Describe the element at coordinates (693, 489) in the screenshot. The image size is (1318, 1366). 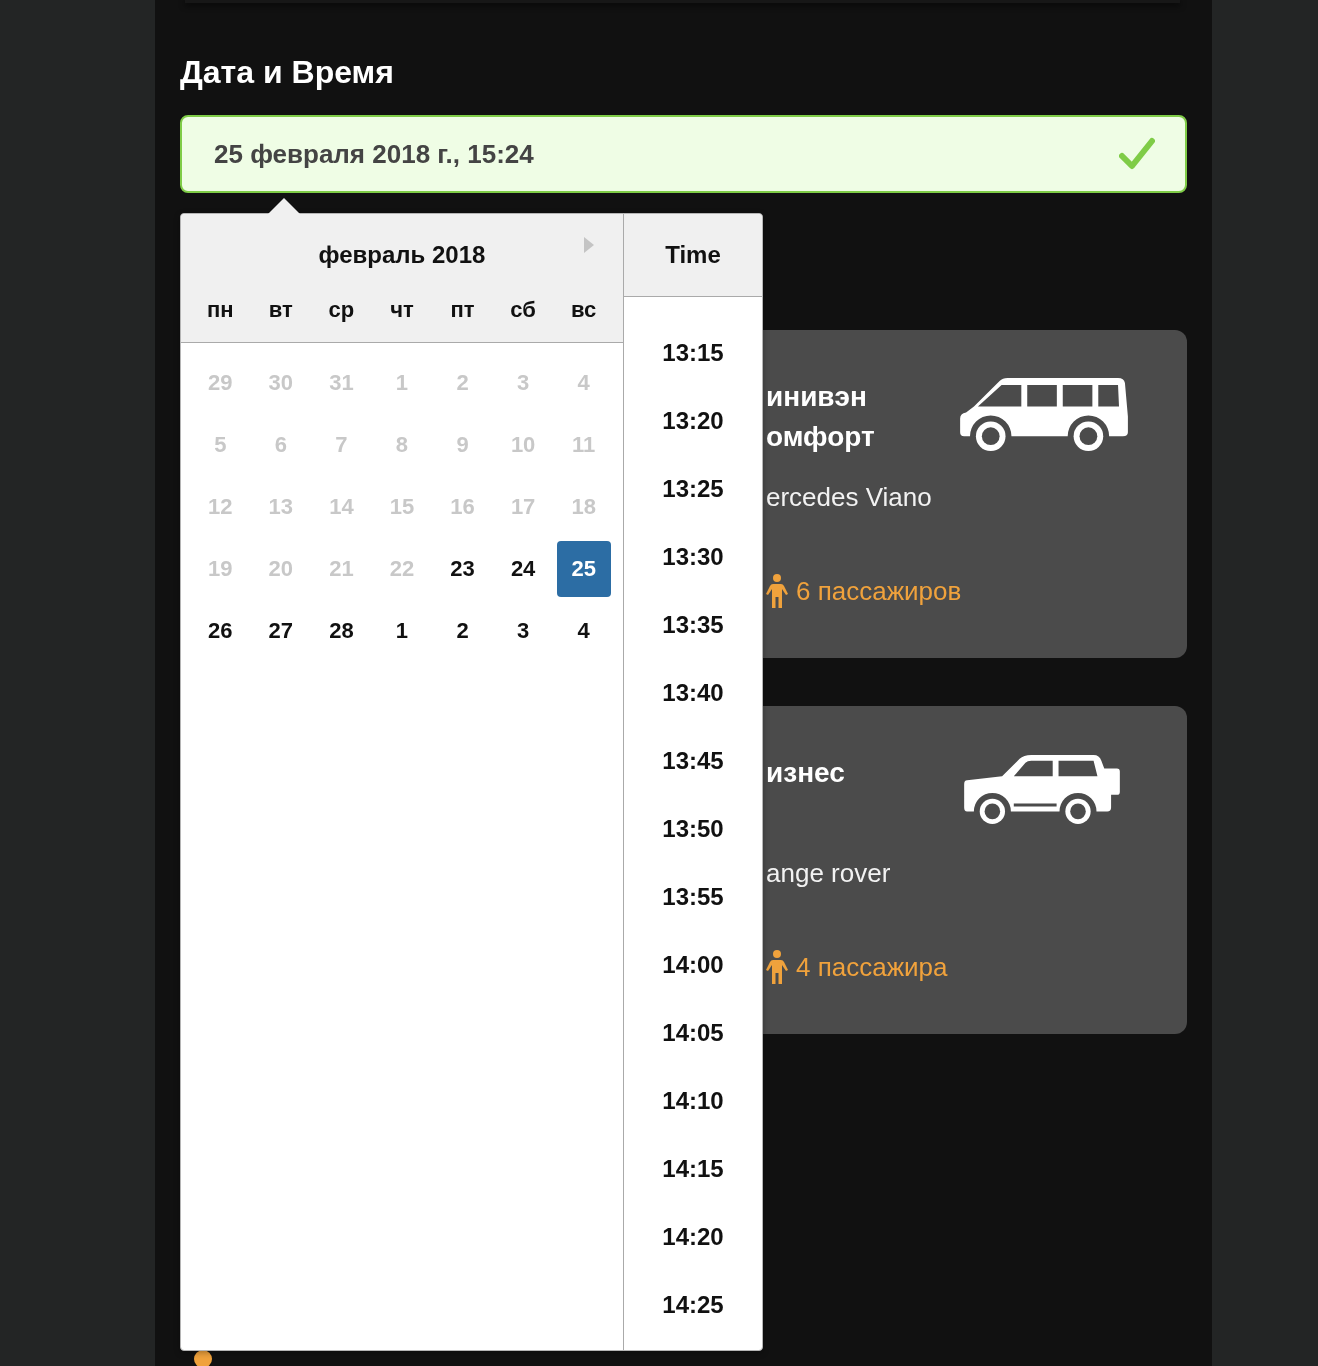
I see `time-option: 13:25` at that location.